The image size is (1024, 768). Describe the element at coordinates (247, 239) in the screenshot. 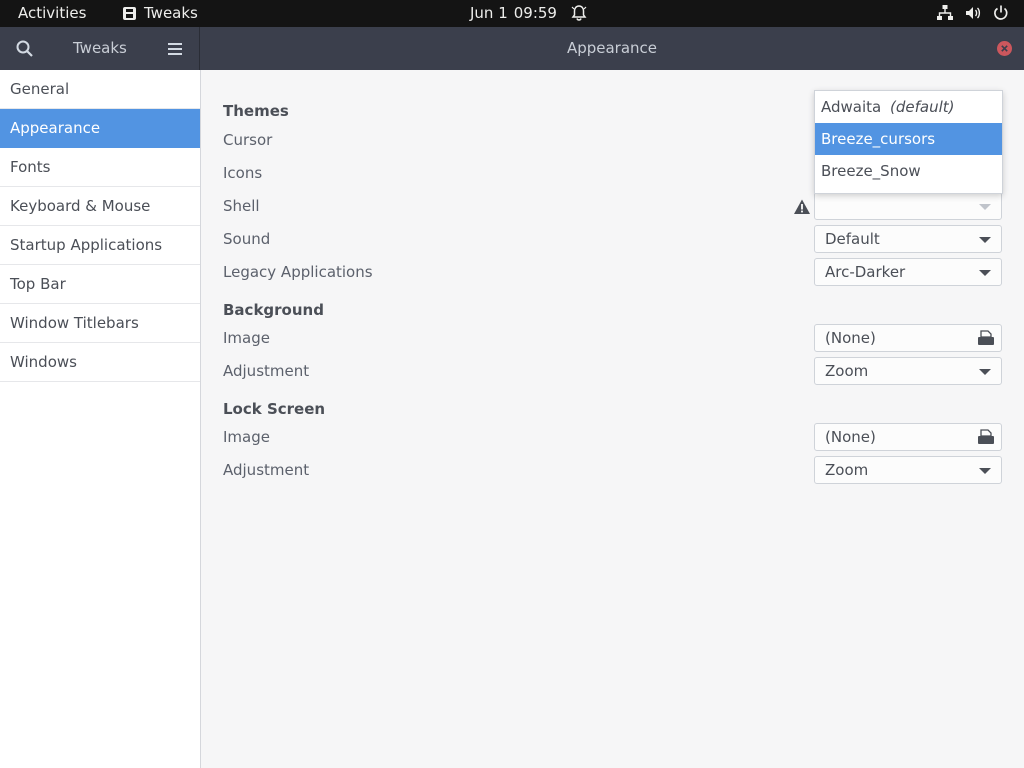

I see `sound-label: Sound` at that location.